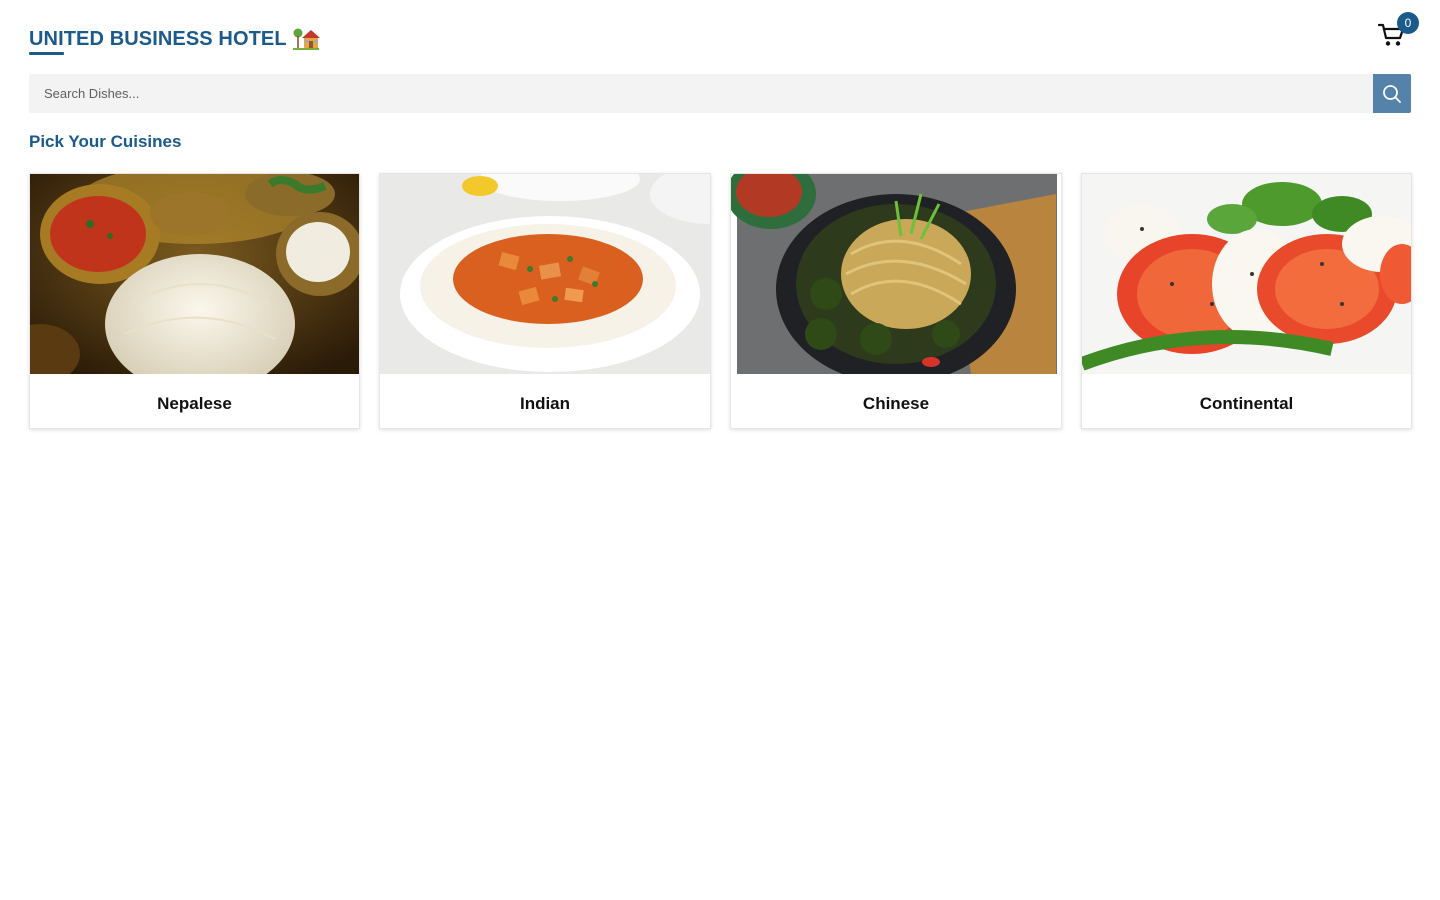 The image size is (1440, 900). What do you see at coordinates (158, 39) in the screenshot?
I see `brand-title: UNITED BUSINESS HOTEL` at bounding box center [158, 39].